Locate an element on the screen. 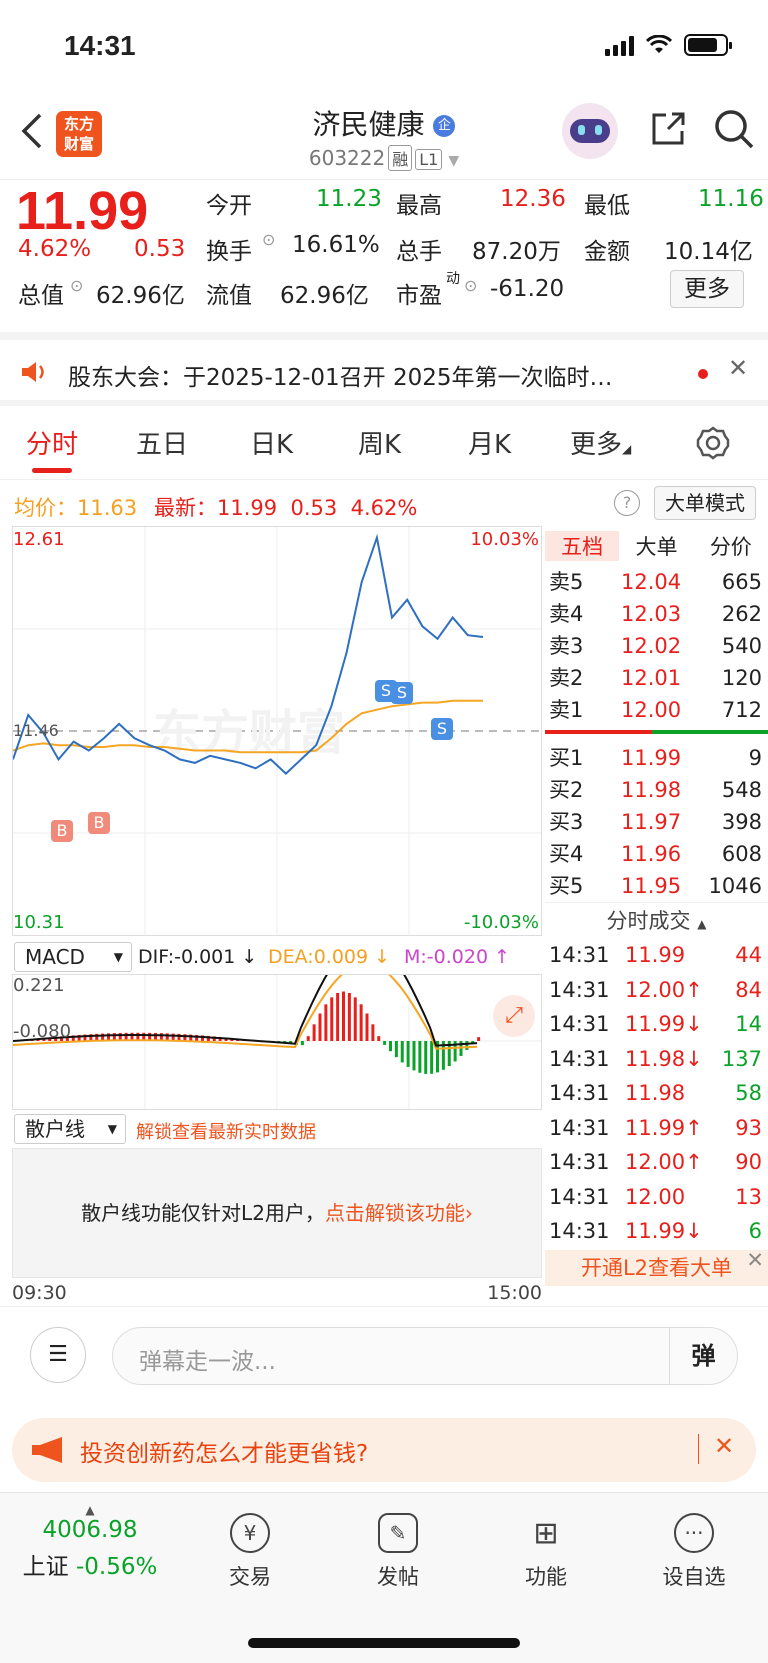  tick-volume: 84 is located at coordinates (748, 989).